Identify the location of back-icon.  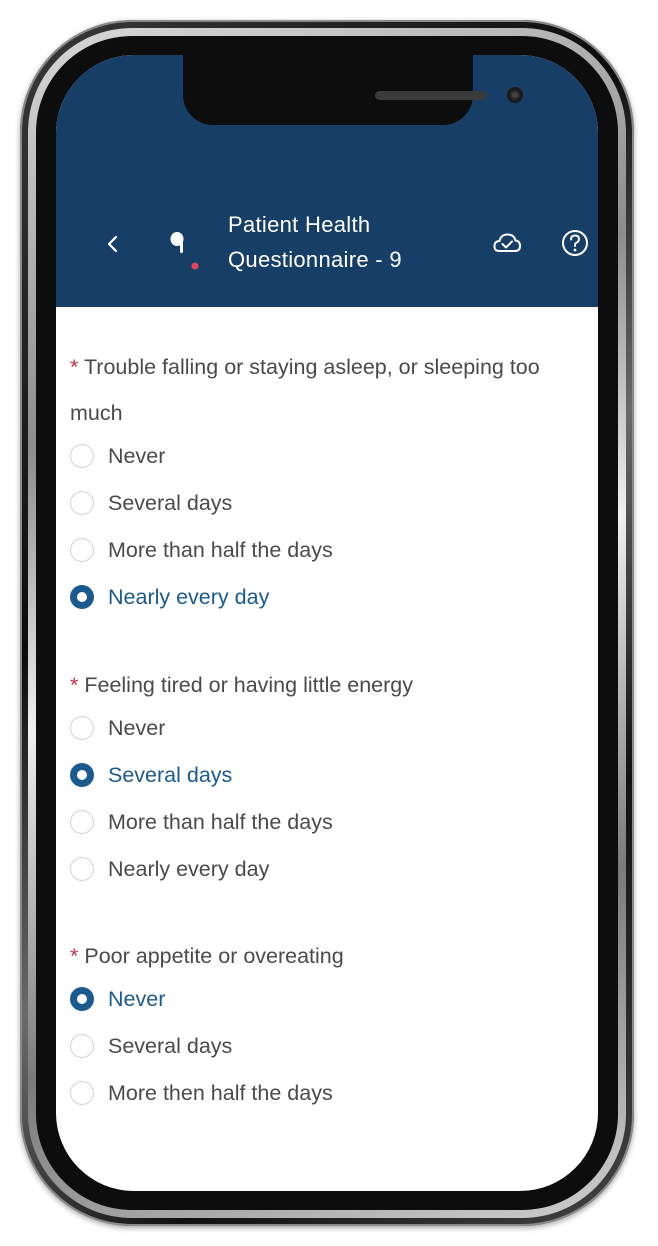
(113, 244).